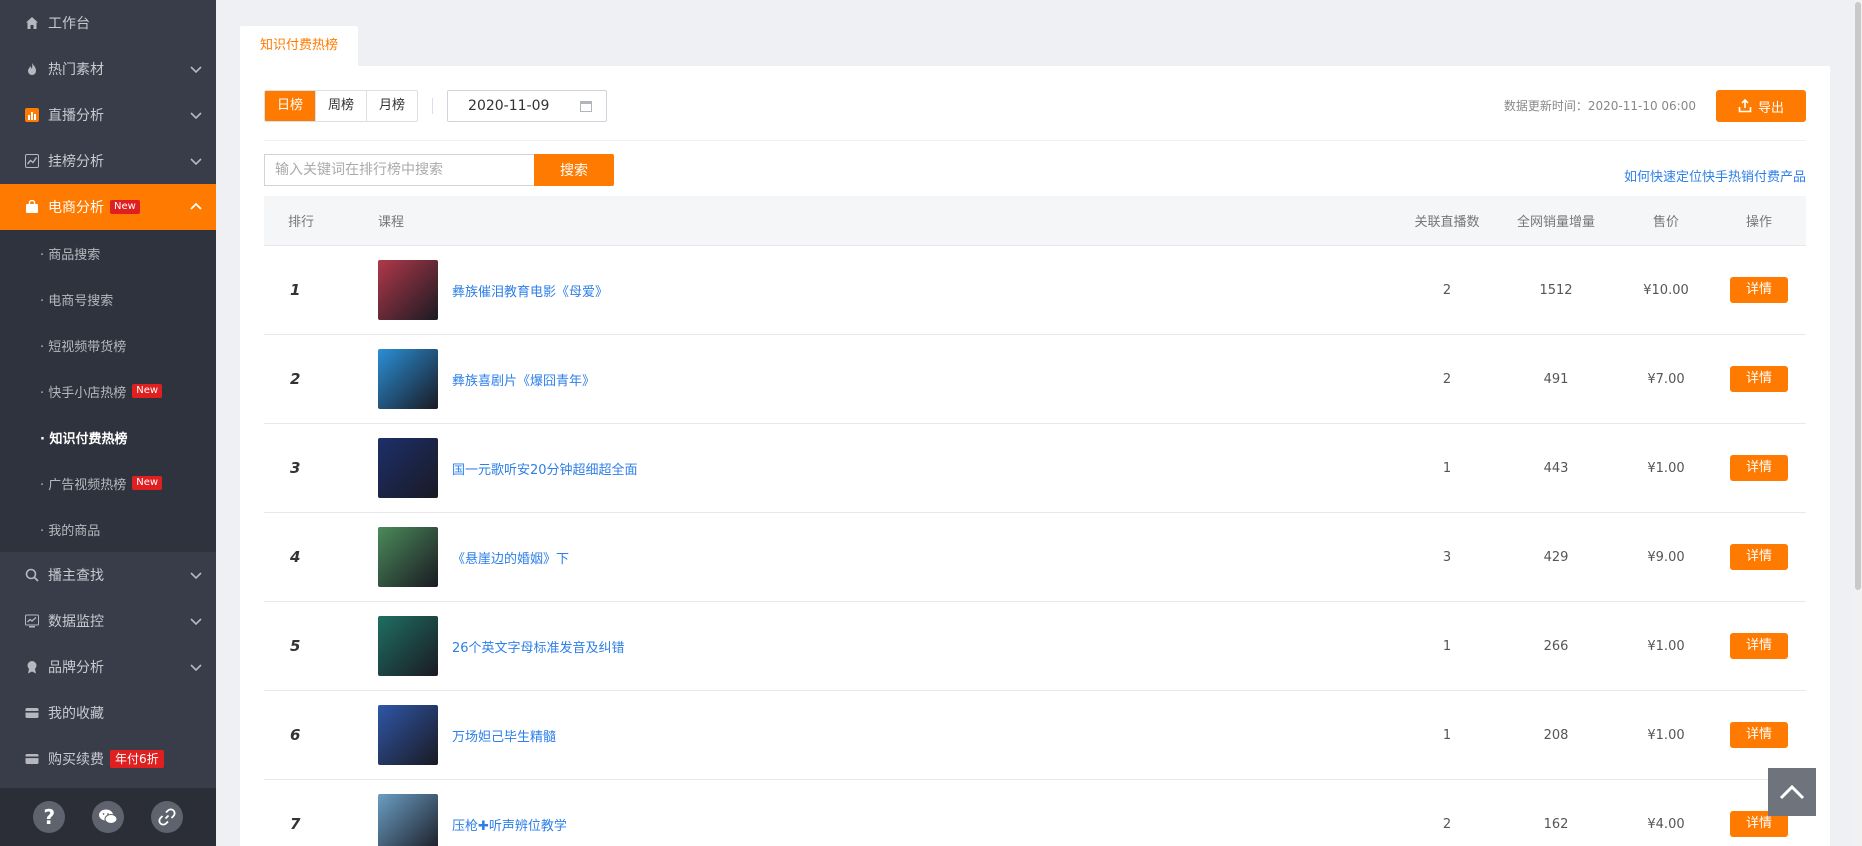 This screenshot has width=1862, height=846. I want to click on sidebar-item-workbench: 工作台, so click(108, 23).